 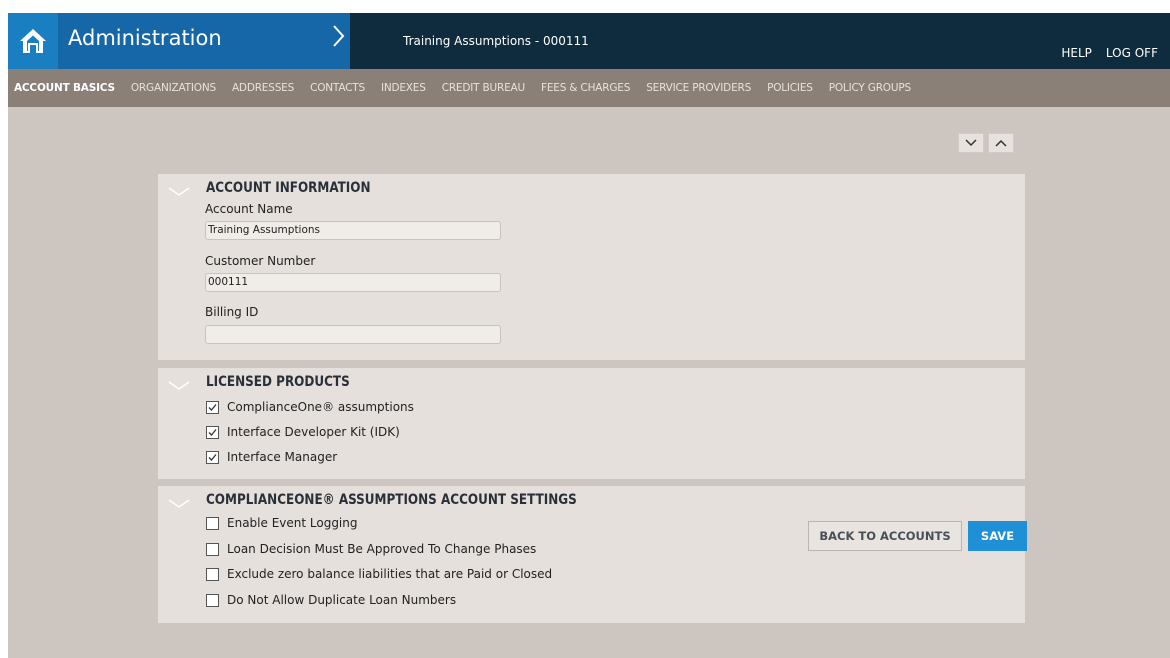 I want to click on chevron-up-icon, so click(x=1001, y=143).